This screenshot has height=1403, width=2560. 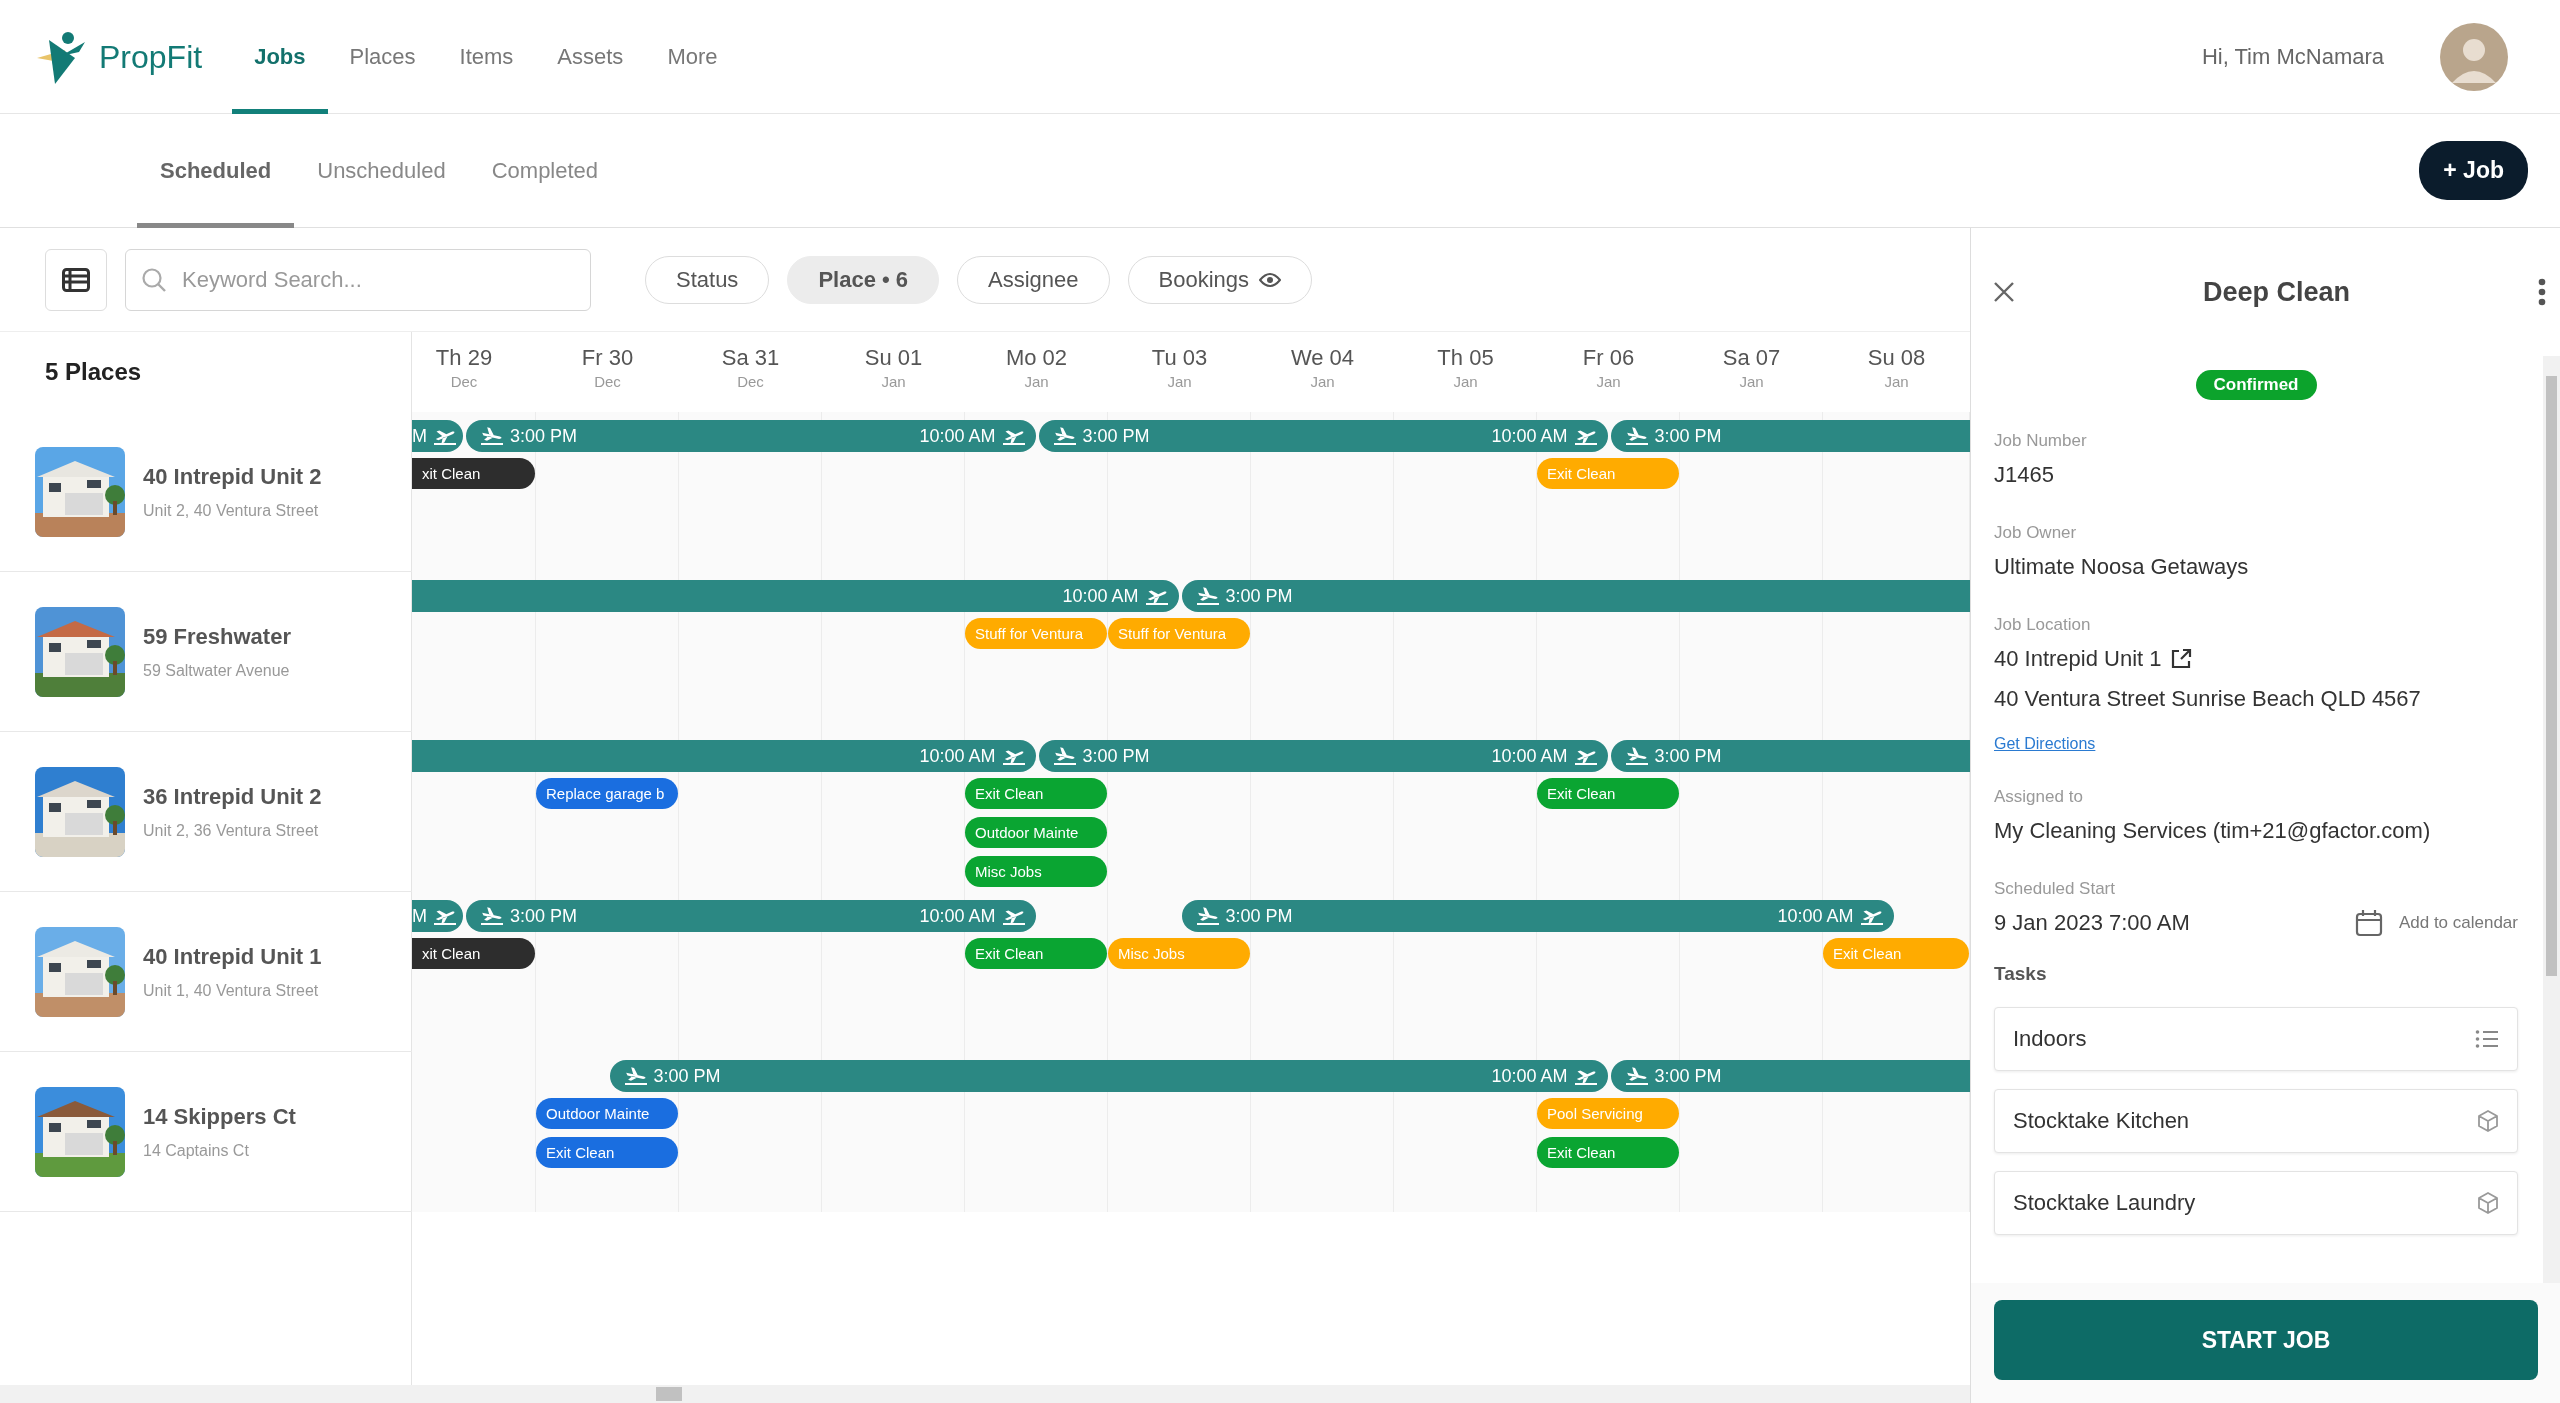 What do you see at coordinates (76, 279) in the screenshot?
I see `list-view-button` at bounding box center [76, 279].